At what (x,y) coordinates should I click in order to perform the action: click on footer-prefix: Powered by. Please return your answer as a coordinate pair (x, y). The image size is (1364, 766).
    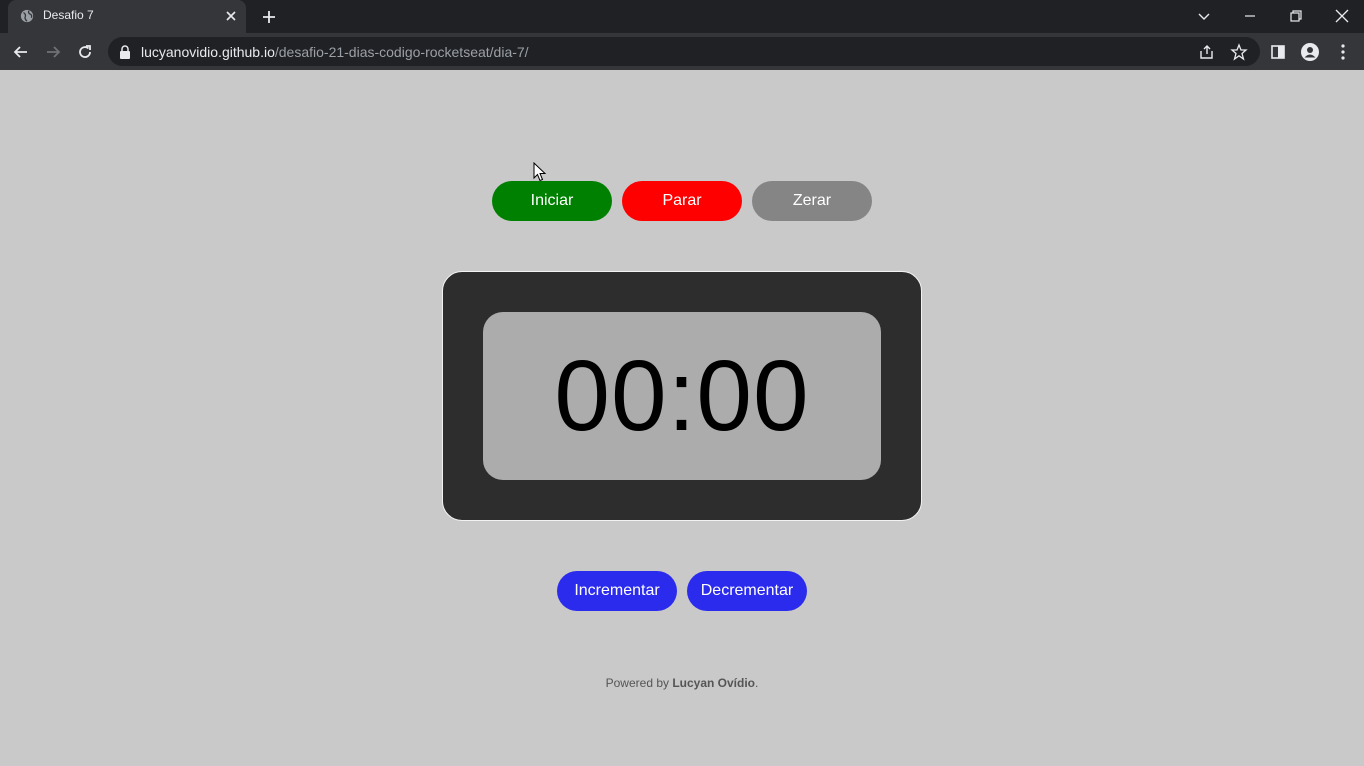
    Looking at the image, I should click on (639, 683).